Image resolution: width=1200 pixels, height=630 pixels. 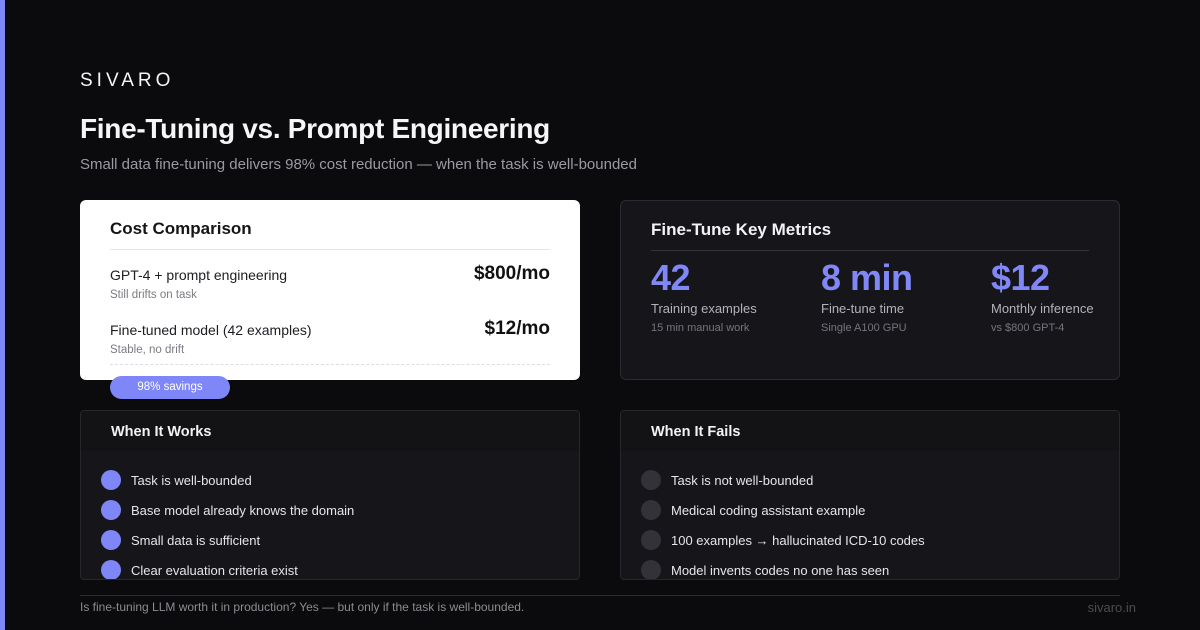 What do you see at coordinates (214, 570) in the screenshot?
I see `list-item-text: Clear evaluation criteria exist` at bounding box center [214, 570].